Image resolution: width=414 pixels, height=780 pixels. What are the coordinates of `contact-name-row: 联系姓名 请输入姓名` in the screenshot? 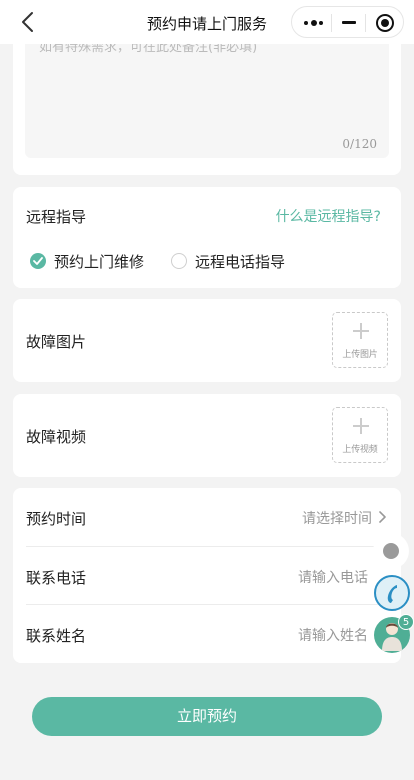 It's located at (207, 634).